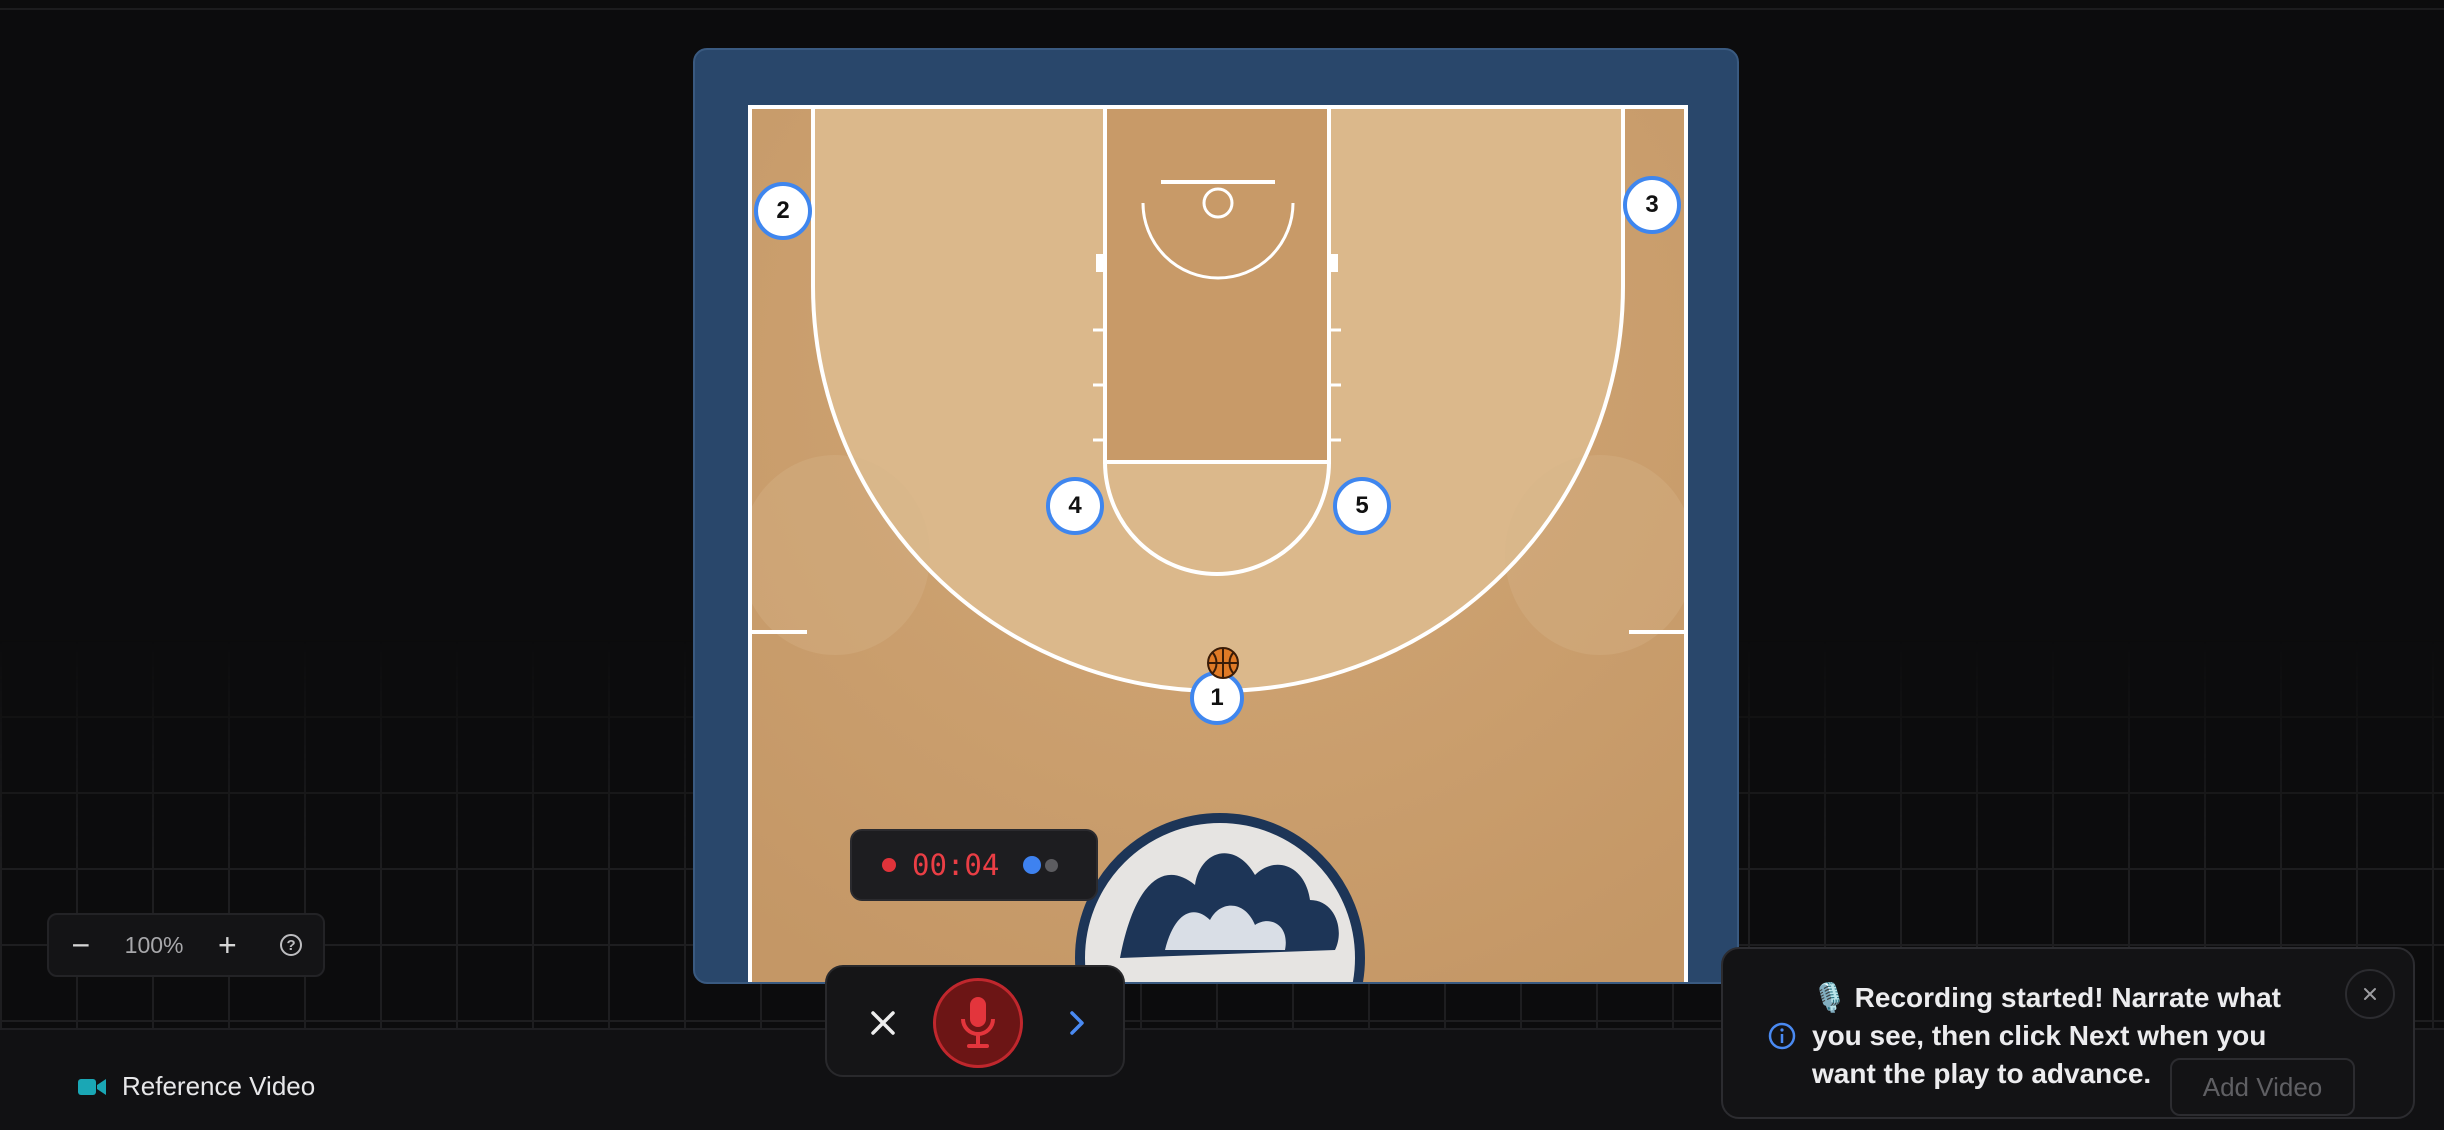  What do you see at coordinates (1217, 697) in the screenshot?
I see `player-number: 1` at bounding box center [1217, 697].